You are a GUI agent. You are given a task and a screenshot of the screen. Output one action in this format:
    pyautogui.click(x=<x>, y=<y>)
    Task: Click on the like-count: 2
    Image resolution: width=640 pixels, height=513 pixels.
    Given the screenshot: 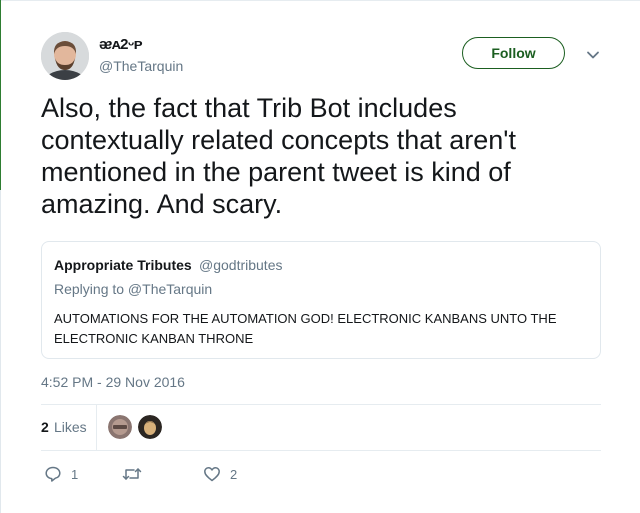 What is the action you would take?
    pyautogui.click(x=234, y=474)
    